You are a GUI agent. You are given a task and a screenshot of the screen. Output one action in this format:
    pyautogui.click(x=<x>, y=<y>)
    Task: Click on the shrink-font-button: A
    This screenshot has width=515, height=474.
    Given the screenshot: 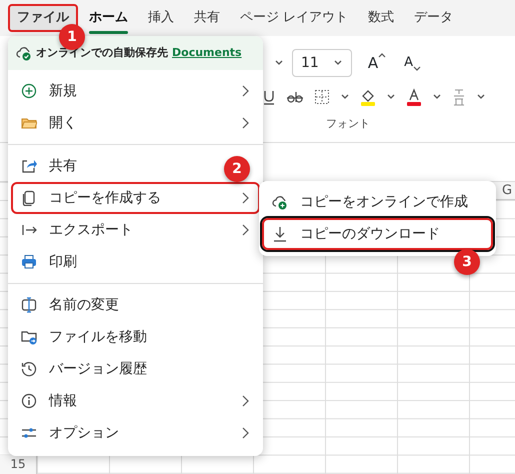 What is the action you would take?
    pyautogui.click(x=412, y=63)
    